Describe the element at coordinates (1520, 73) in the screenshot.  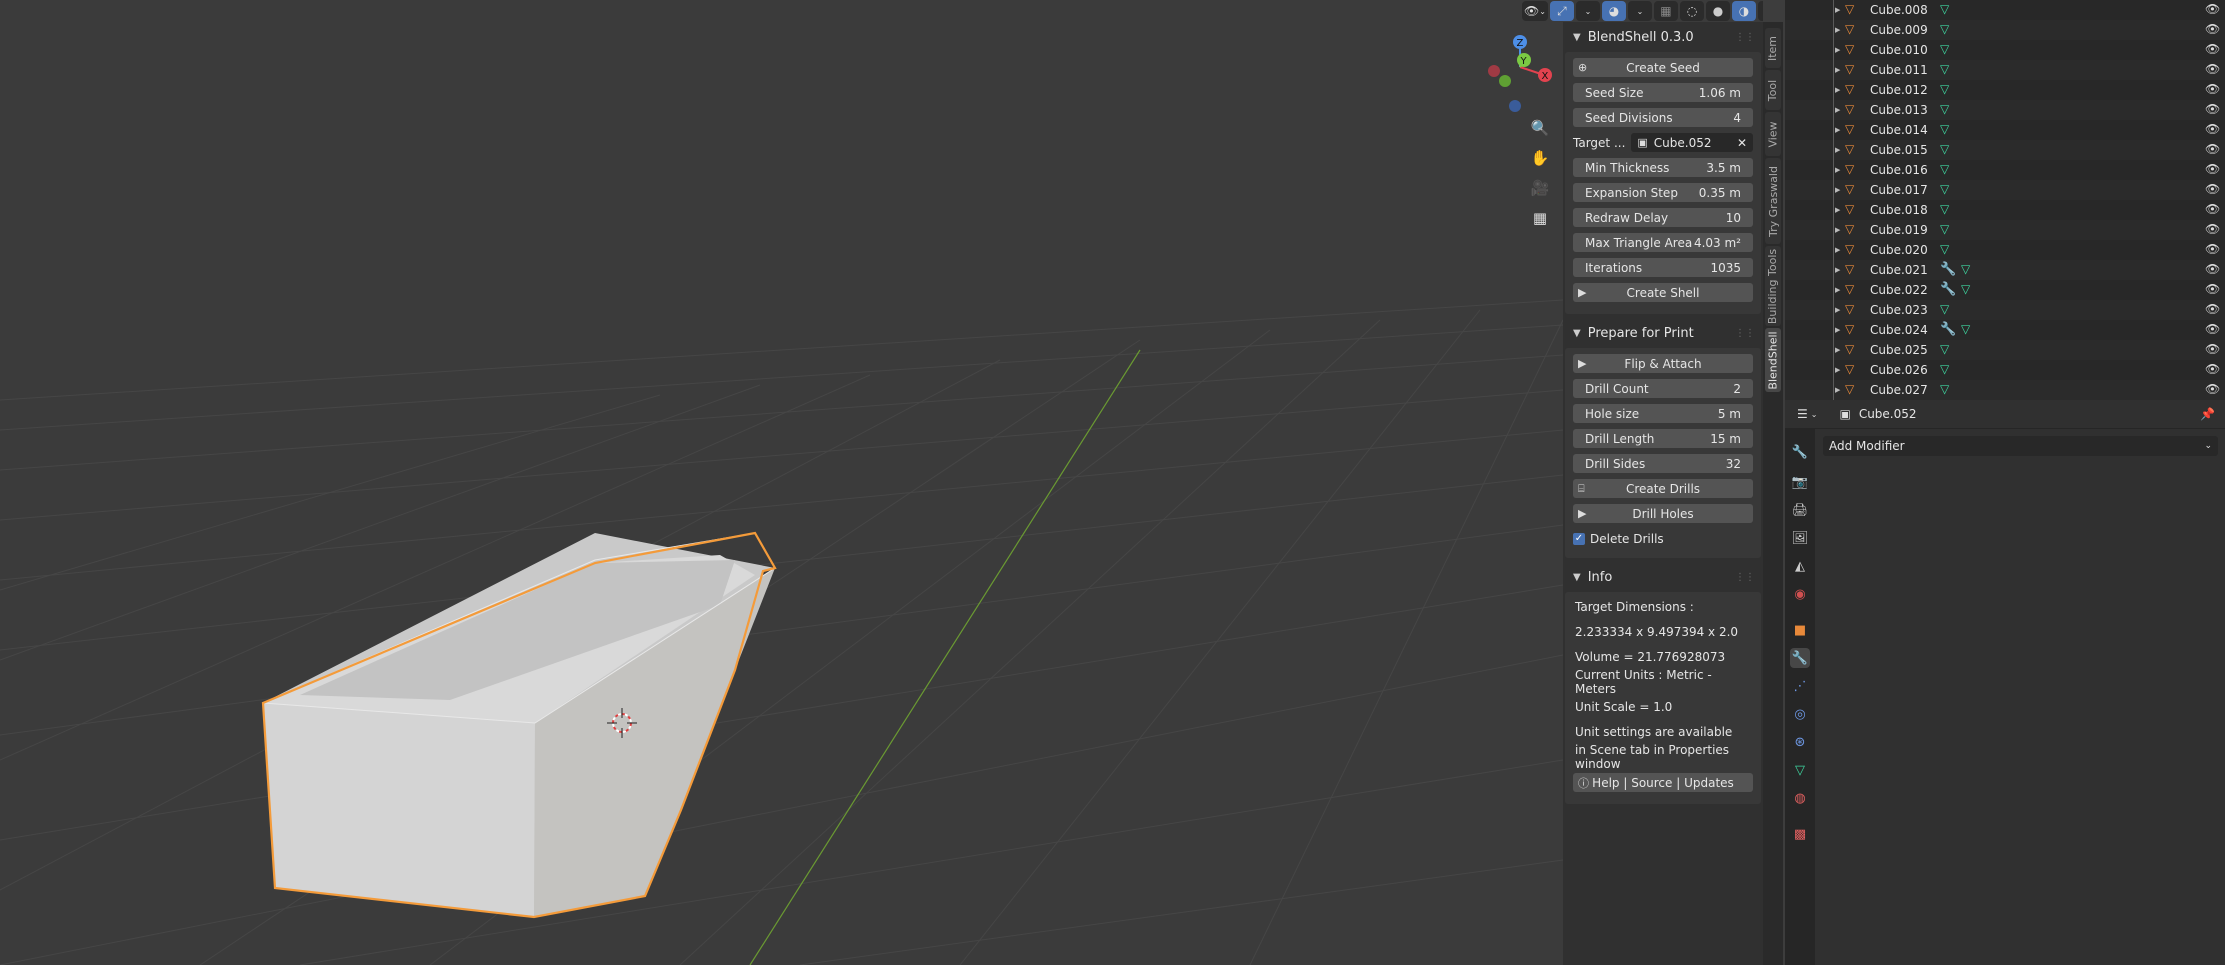
I see `navigation-gizmo: Z X Y` at that location.